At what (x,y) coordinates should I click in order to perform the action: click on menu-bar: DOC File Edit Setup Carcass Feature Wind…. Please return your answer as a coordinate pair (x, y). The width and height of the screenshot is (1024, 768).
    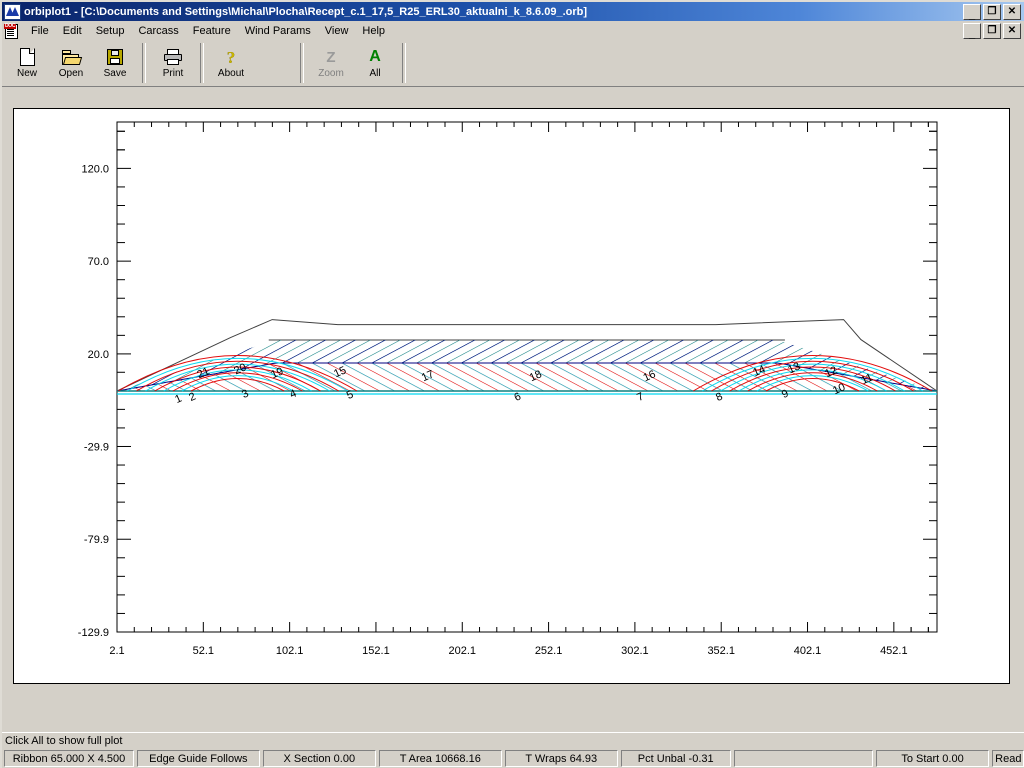
    Looking at the image, I should click on (513, 31).